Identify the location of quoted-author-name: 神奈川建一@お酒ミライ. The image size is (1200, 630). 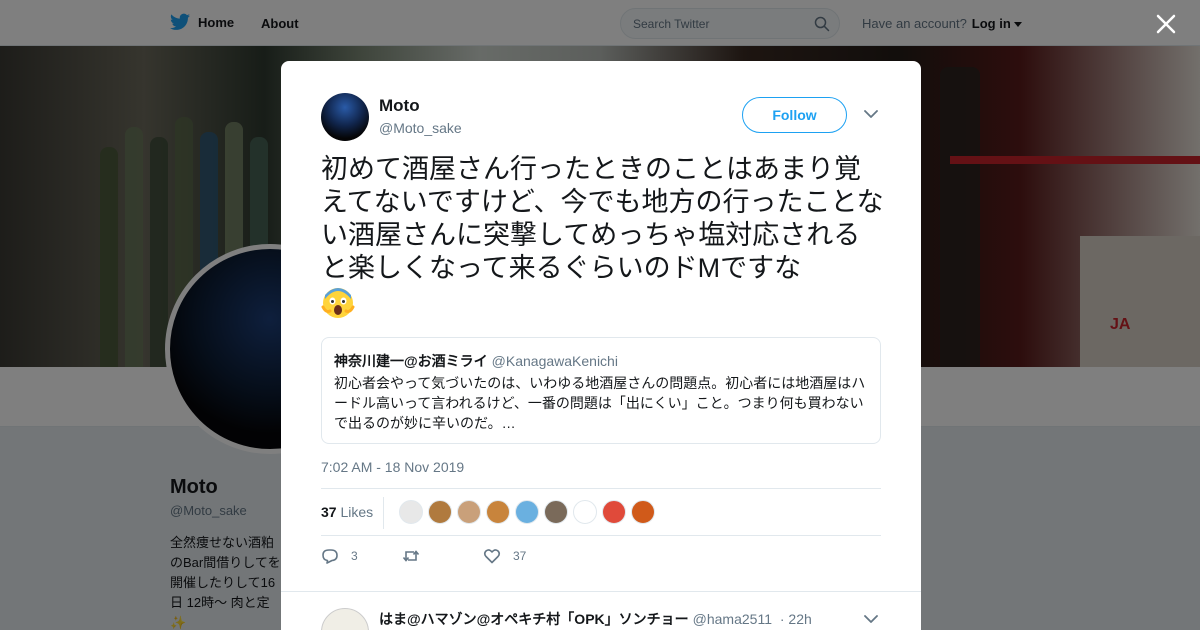
(411, 361).